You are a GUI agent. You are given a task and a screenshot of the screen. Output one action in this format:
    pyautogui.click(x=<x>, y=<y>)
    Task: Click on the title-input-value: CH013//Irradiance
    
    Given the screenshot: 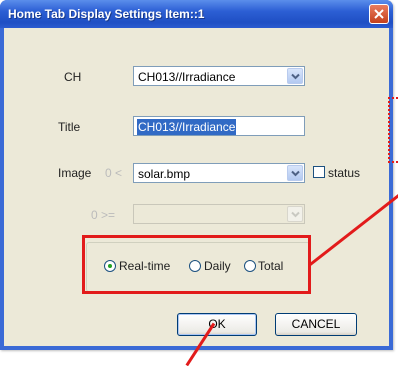 What is the action you would take?
    pyautogui.click(x=187, y=127)
    